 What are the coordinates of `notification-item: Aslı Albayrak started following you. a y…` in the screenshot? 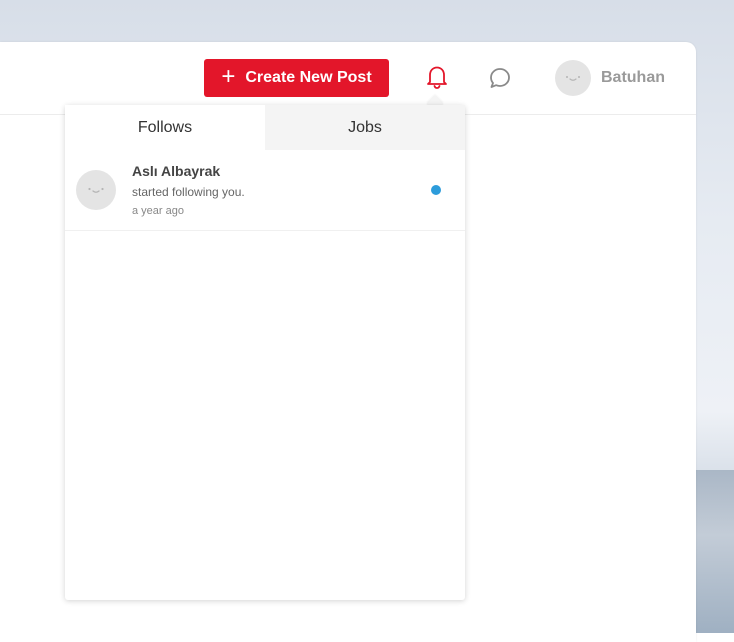 It's located at (265, 190).